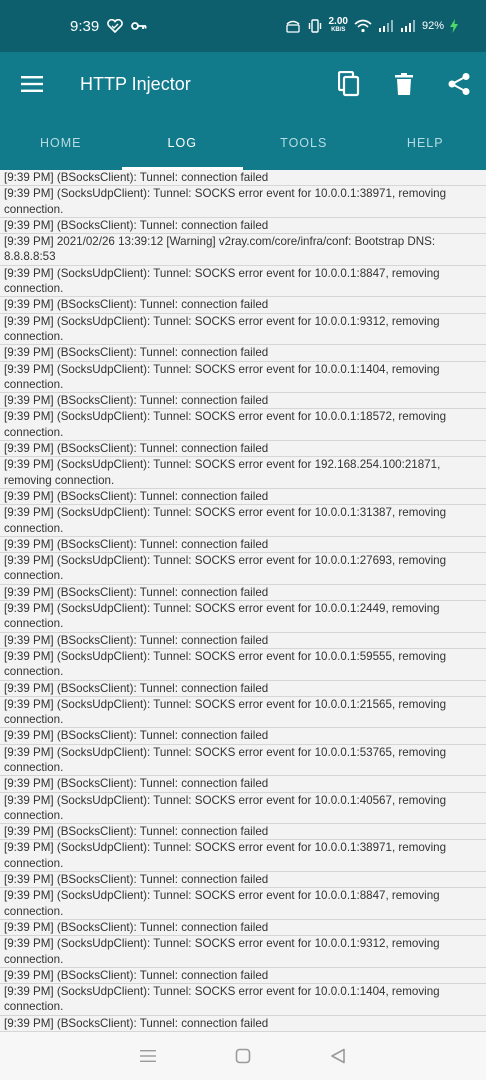 Image resolution: width=486 pixels, height=1080 pixels. Describe the element at coordinates (315, 26) in the screenshot. I see `vibrate-icon` at that location.